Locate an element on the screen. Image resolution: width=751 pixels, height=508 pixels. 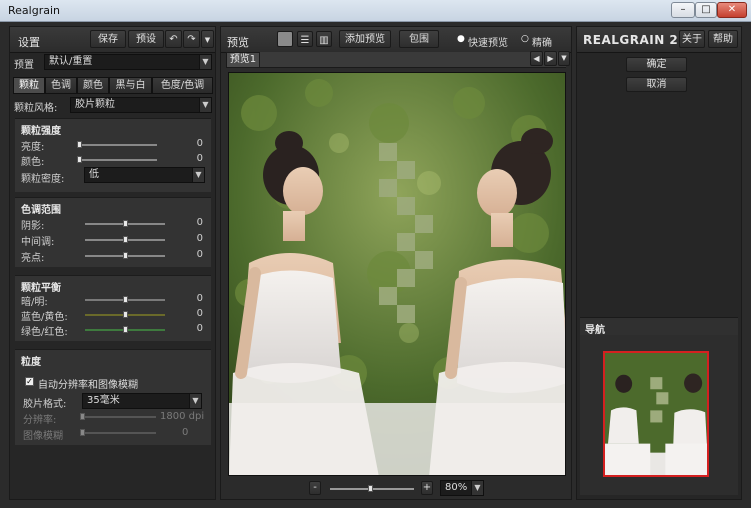
close-button: ✕ is located at coordinates (732, 10).